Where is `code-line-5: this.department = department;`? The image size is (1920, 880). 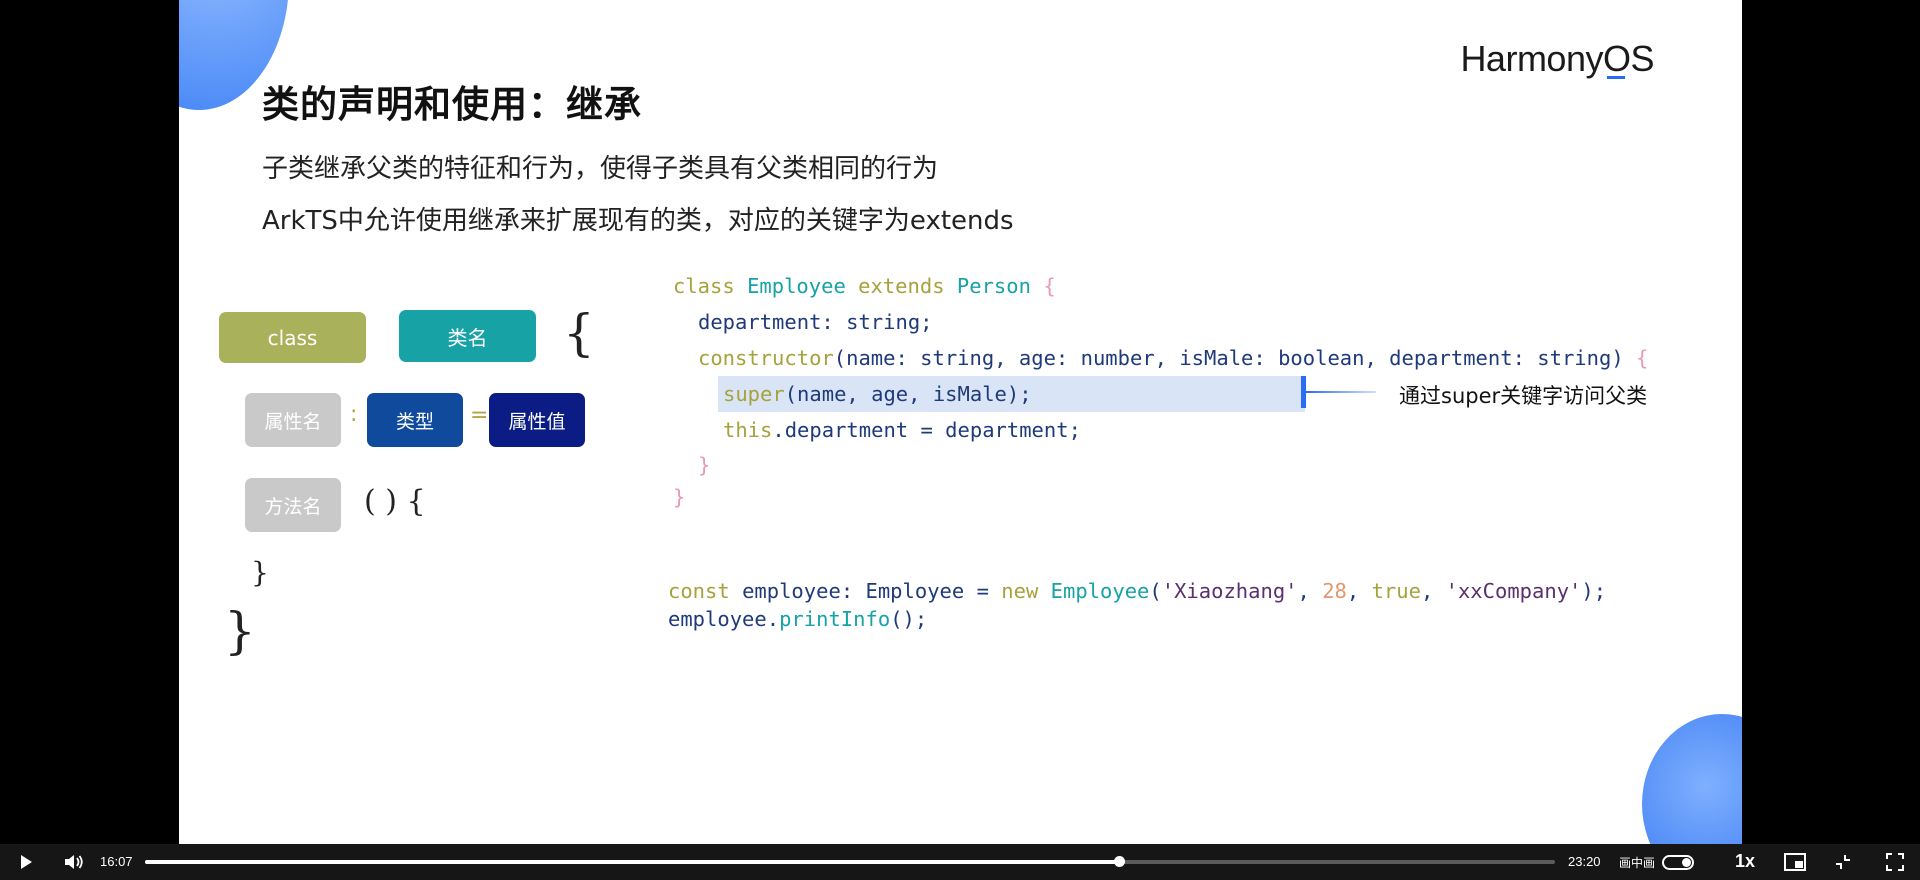 code-line-5: this.department = department; is located at coordinates (902, 430).